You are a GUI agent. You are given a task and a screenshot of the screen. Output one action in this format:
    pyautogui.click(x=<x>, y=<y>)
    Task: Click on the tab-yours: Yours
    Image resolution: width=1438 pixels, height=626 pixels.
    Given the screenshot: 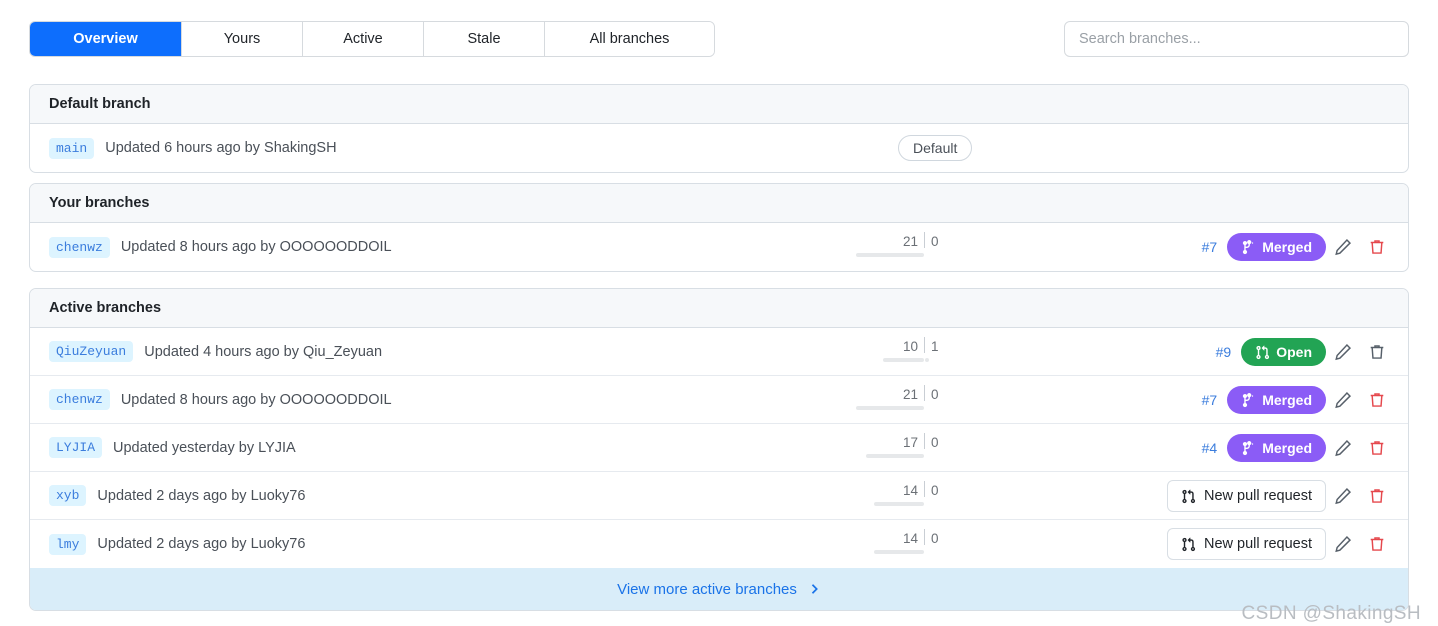 What is the action you would take?
    pyautogui.click(x=242, y=39)
    